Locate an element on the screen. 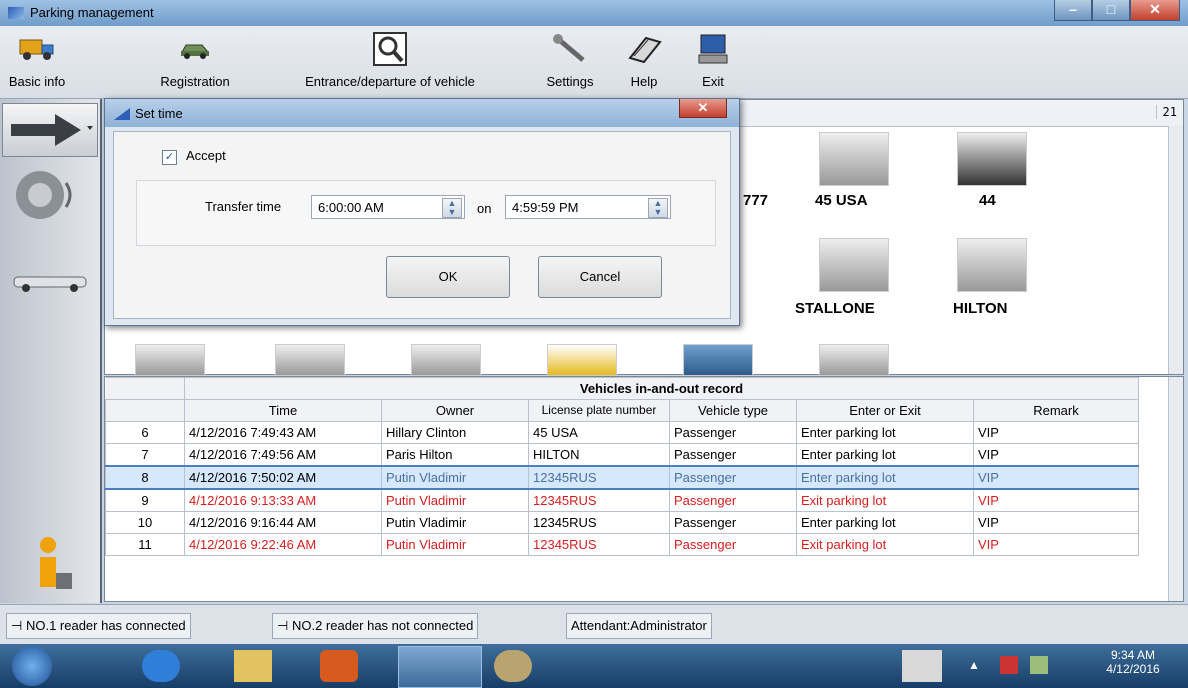 Image resolution: width=1188 pixels, height=688 pixels. network-icon is located at coordinates (1039, 665).